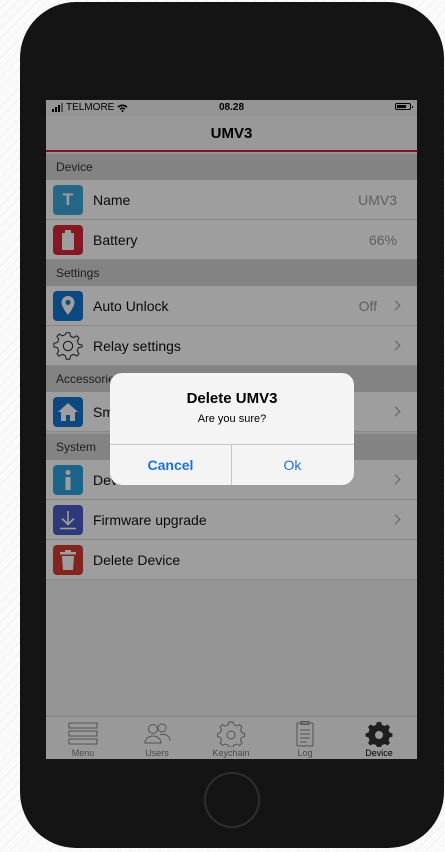 The image size is (445, 852). Describe the element at coordinates (232, 419) in the screenshot. I see `alert-message: Are you sure?` at that location.